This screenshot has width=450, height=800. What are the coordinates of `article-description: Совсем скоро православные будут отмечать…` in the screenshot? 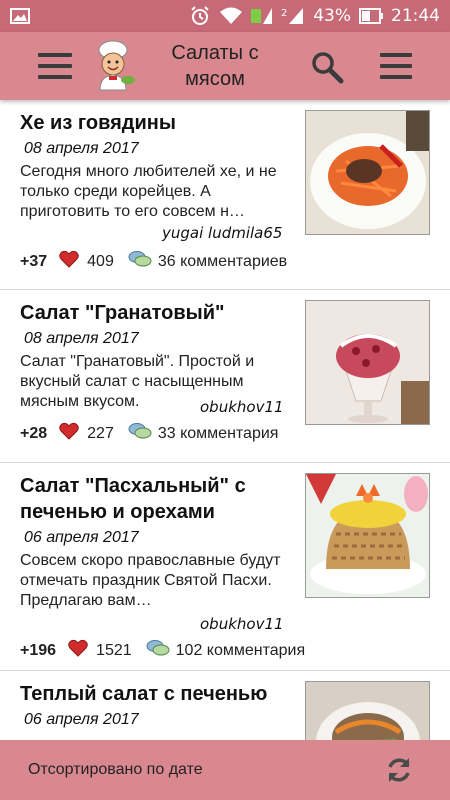 It's located at (150, 580).